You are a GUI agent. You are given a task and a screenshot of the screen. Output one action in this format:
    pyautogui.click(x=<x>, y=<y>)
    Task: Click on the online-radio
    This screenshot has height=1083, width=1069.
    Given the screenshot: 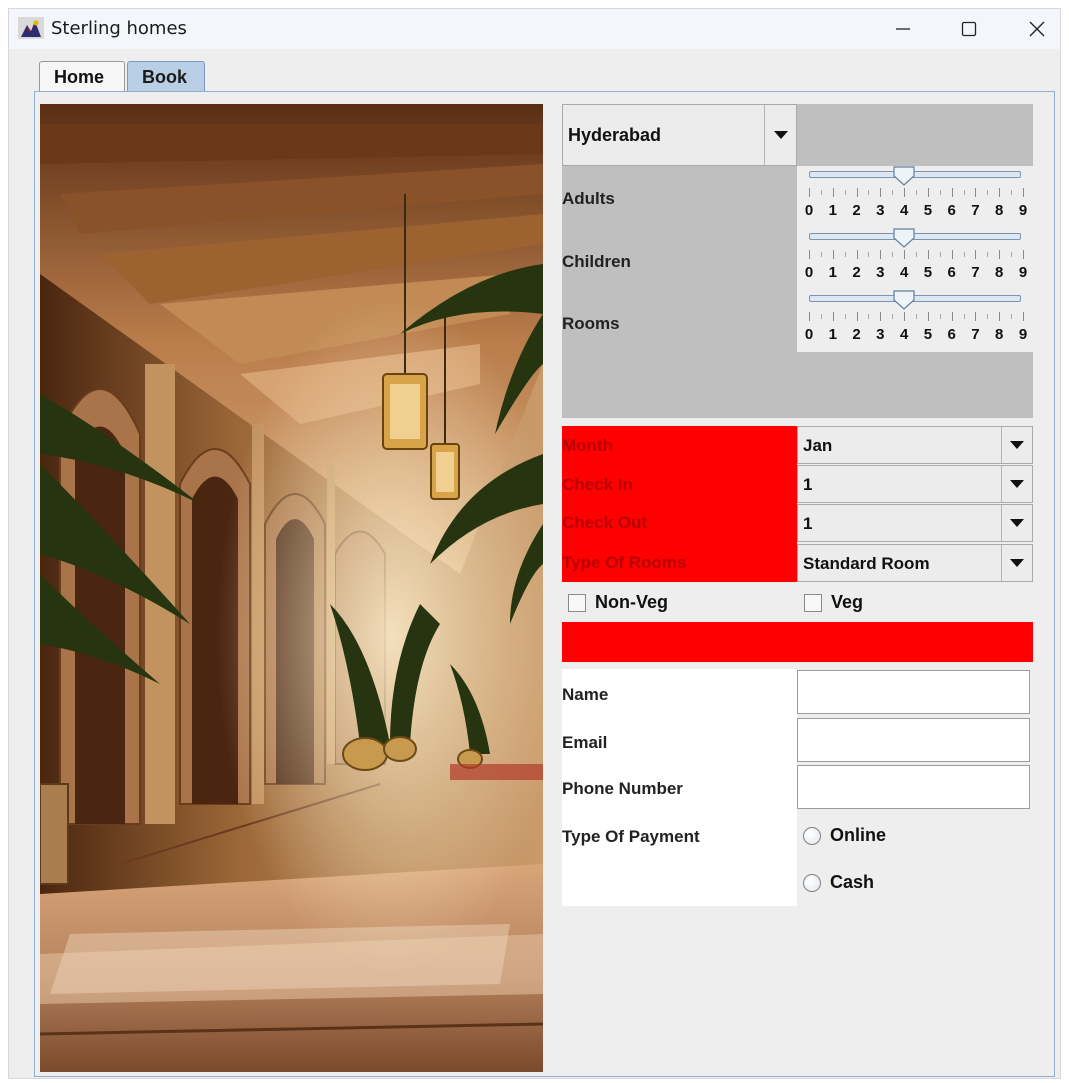 What is the action you would take?
    pyautogui.click(x=812, y=836)
    